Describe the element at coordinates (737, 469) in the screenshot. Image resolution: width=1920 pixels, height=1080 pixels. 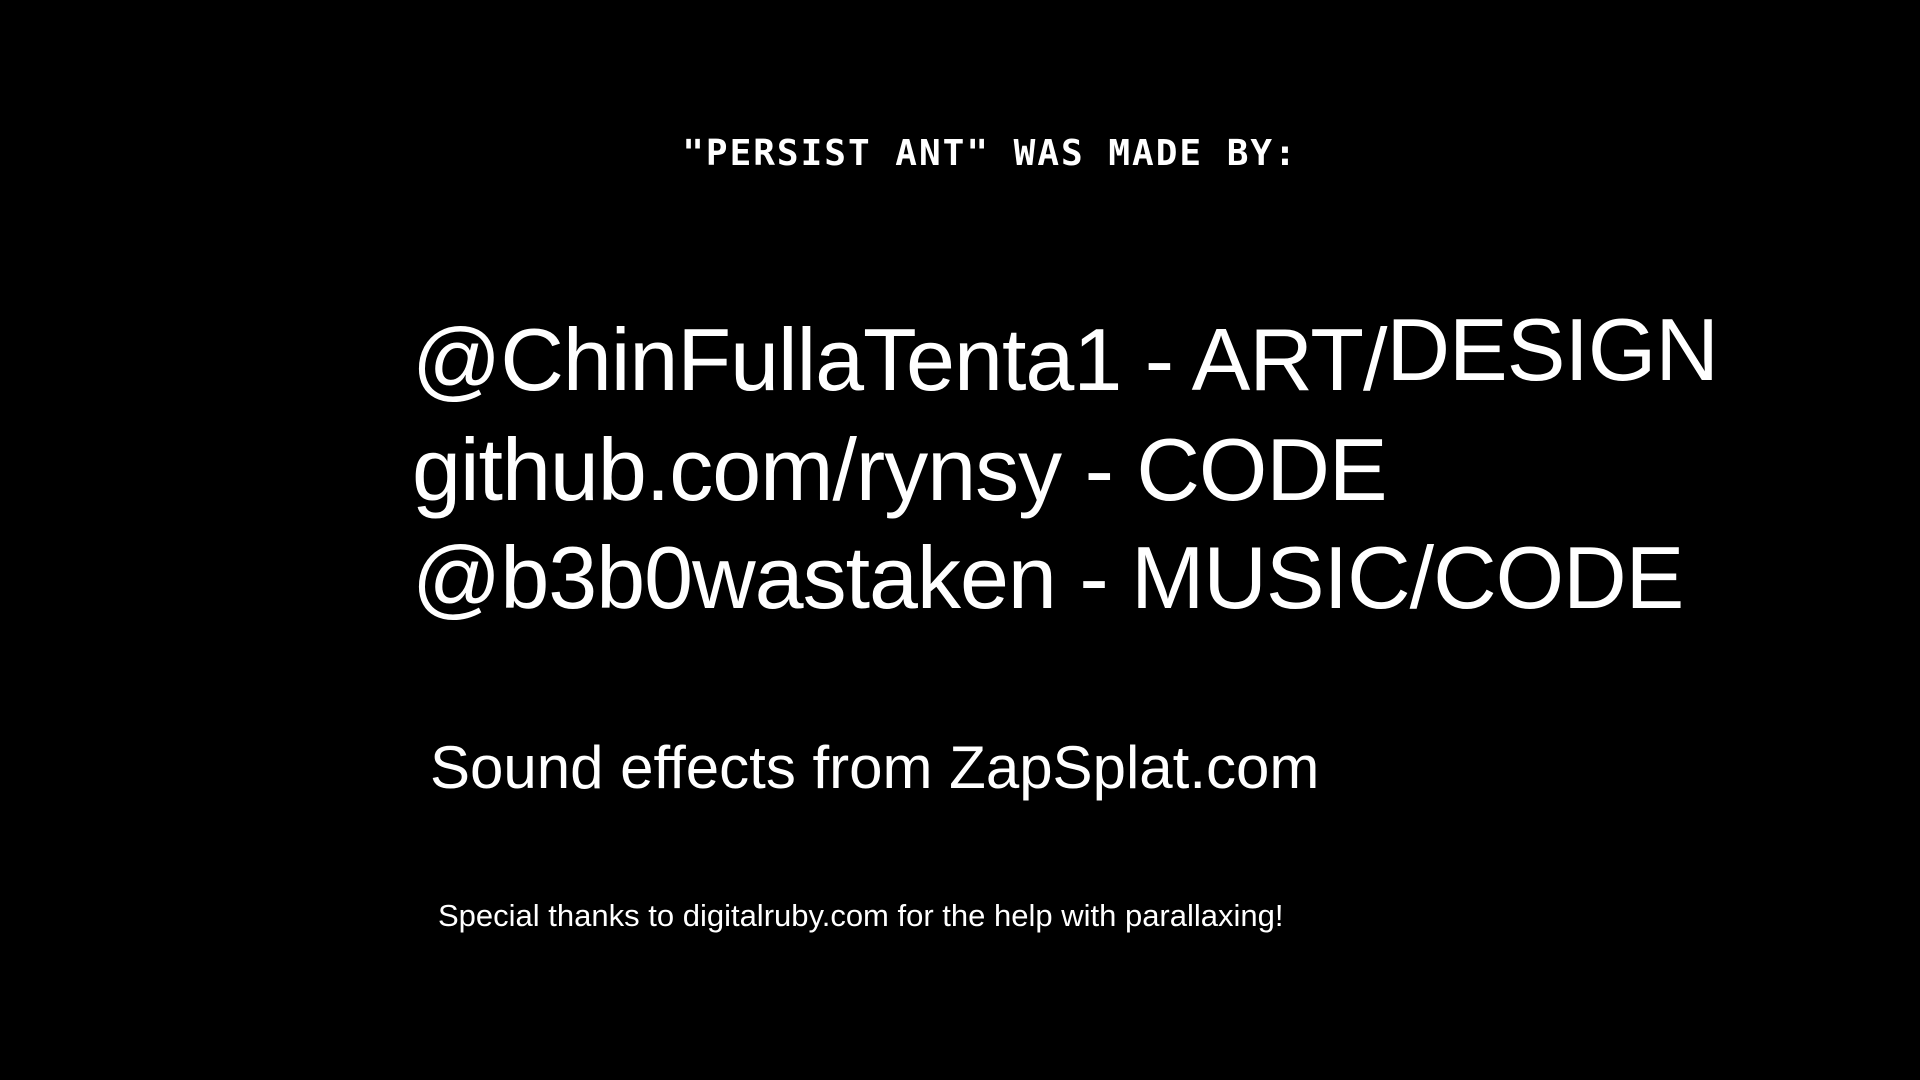
I see `credit-handle: github.com/rynsy` at that location.